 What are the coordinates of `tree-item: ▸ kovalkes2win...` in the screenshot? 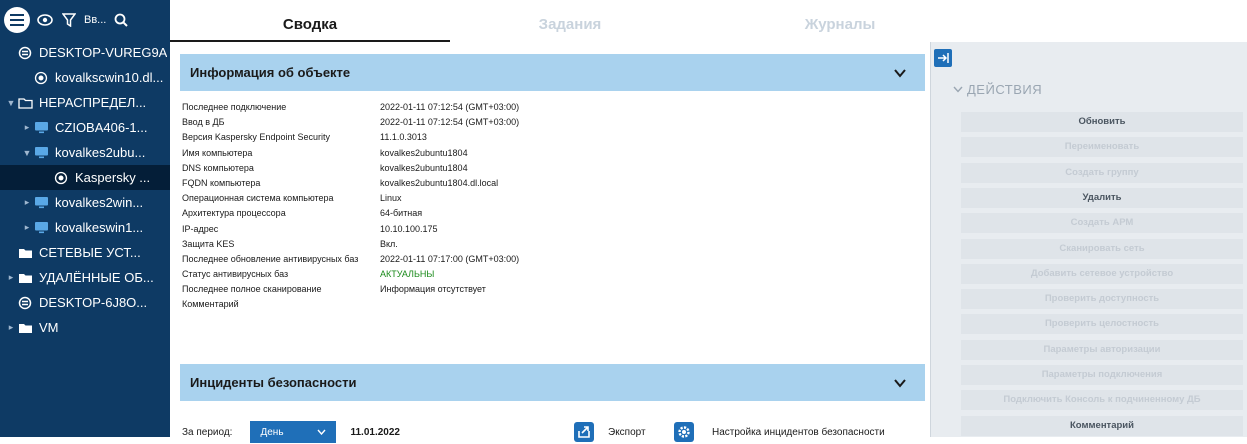 It's located at (85, 202).